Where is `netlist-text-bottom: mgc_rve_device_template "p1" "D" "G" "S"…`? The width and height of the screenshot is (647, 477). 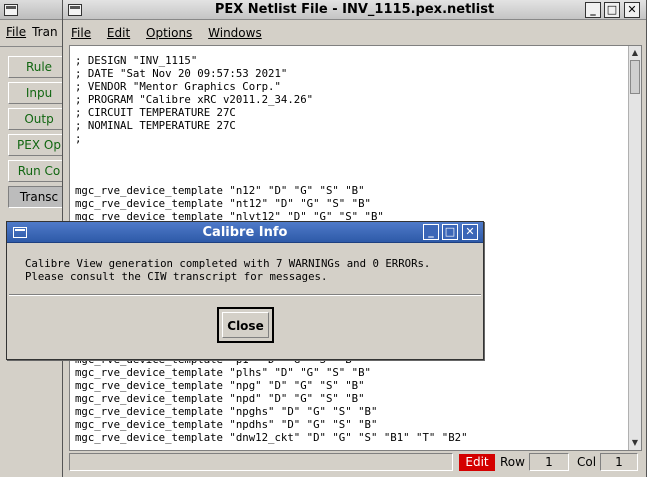 netlist-text-bottom: mgc_rve_device_template "p1" "D" "G" "S"… is located at coordinates (271, 398).